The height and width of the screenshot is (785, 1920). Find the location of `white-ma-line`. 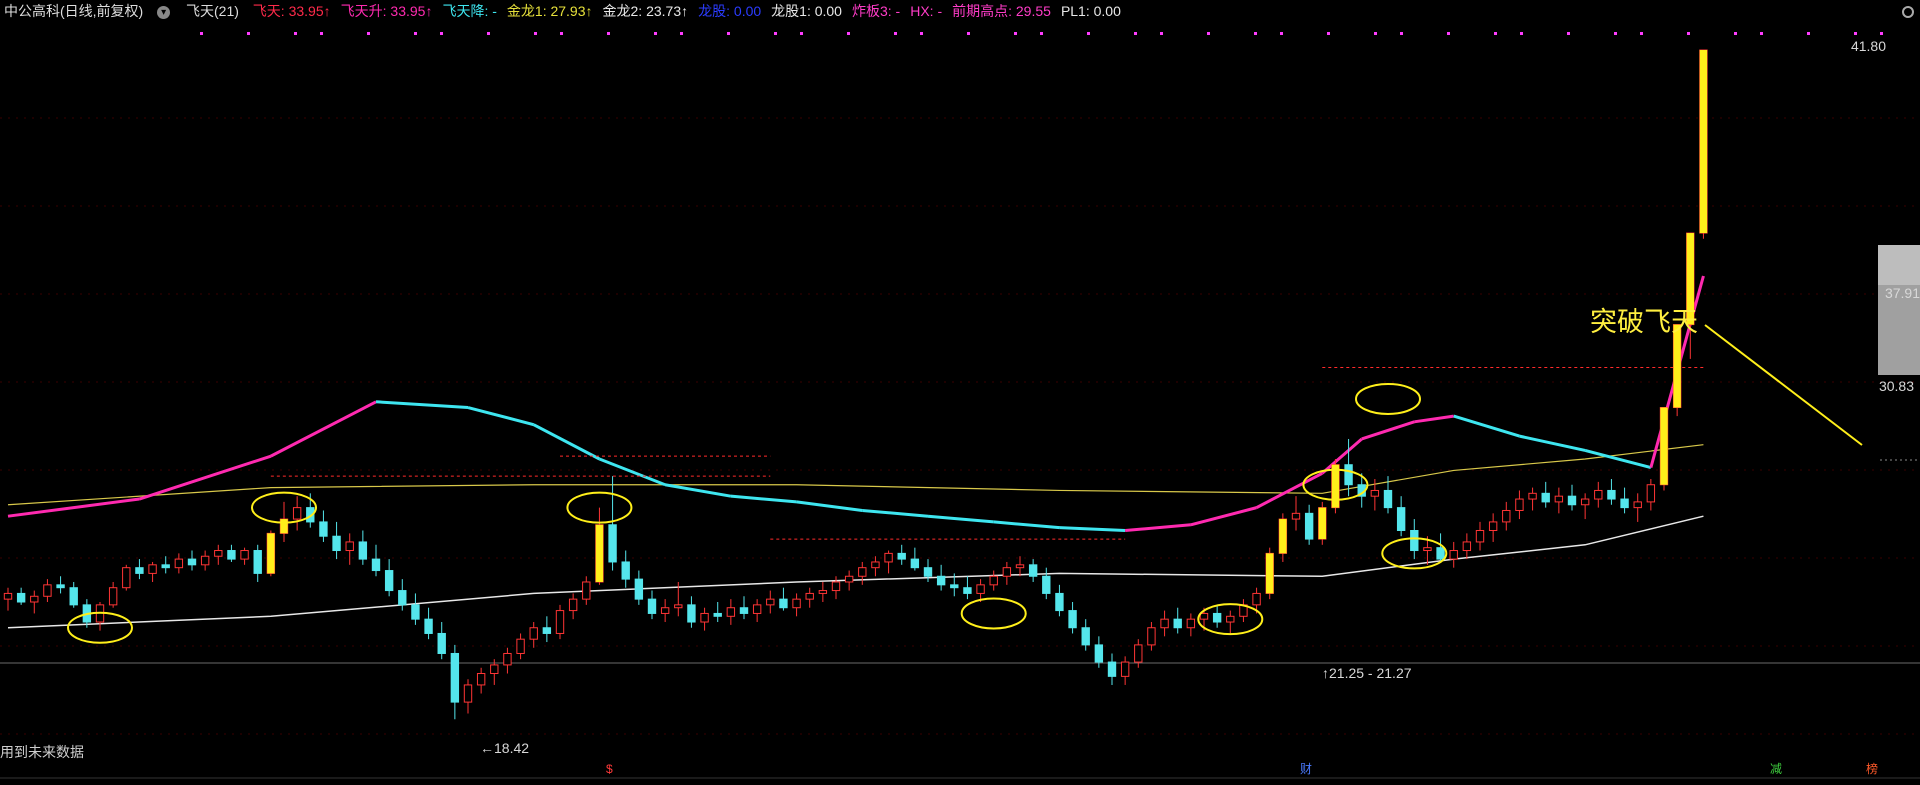

white-ma-line is located at coordinates (855, 572).